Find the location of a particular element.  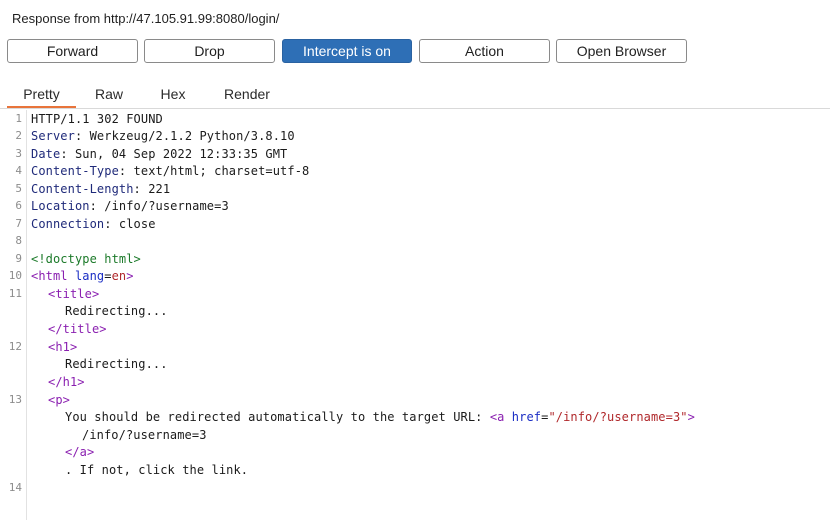

lang-attr: lang is located at coordinates (86, 276).